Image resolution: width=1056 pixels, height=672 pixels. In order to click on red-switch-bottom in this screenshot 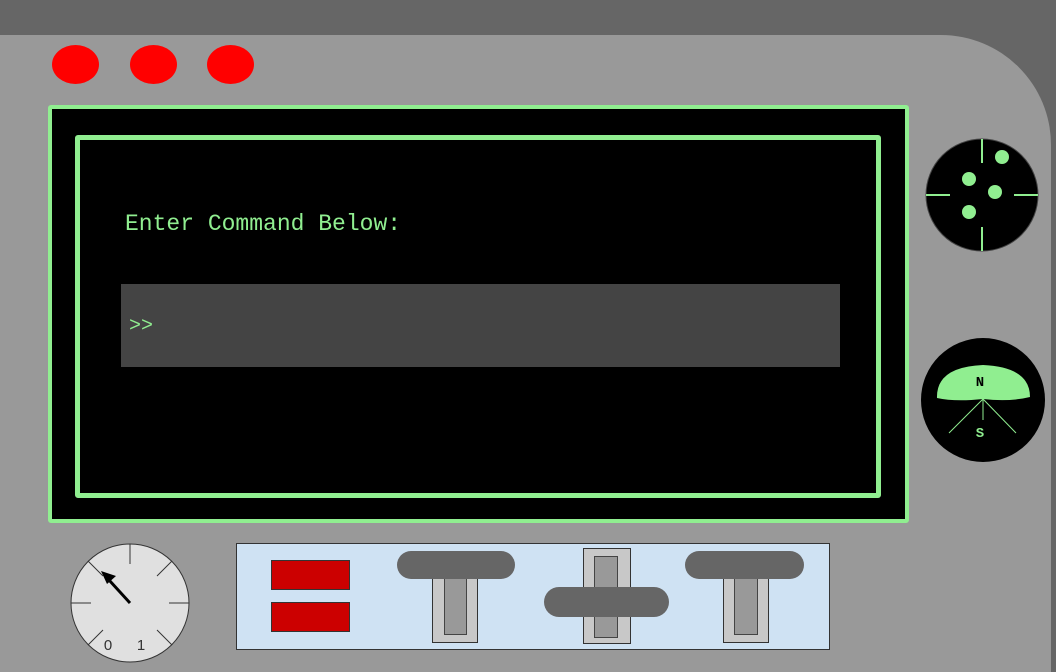, I will do `click(310, 617)`.